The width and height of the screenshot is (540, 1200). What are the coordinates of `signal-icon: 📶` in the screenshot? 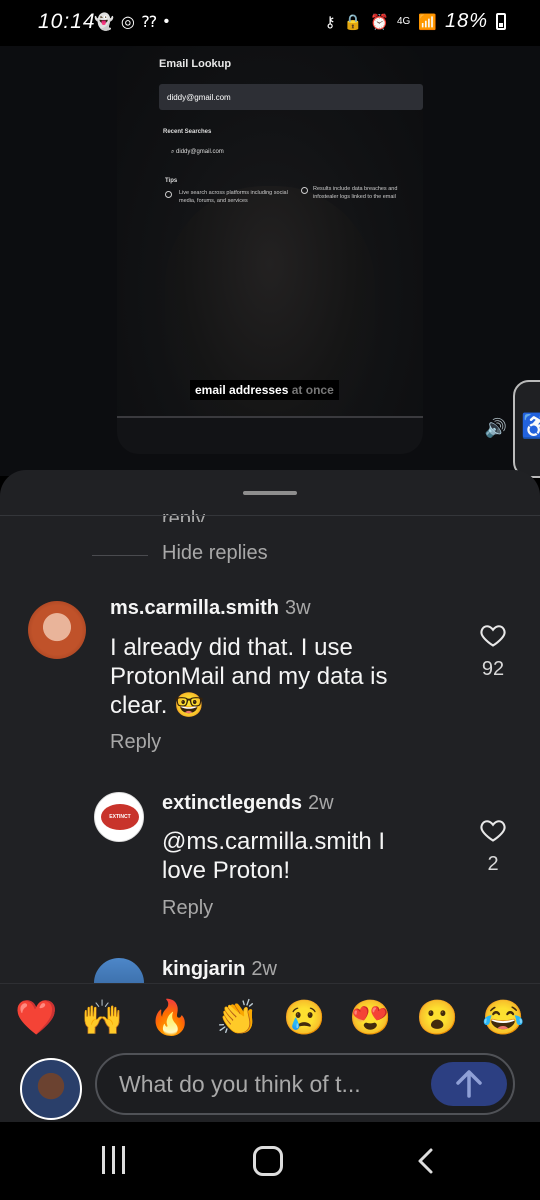 It's located at (427, 22).